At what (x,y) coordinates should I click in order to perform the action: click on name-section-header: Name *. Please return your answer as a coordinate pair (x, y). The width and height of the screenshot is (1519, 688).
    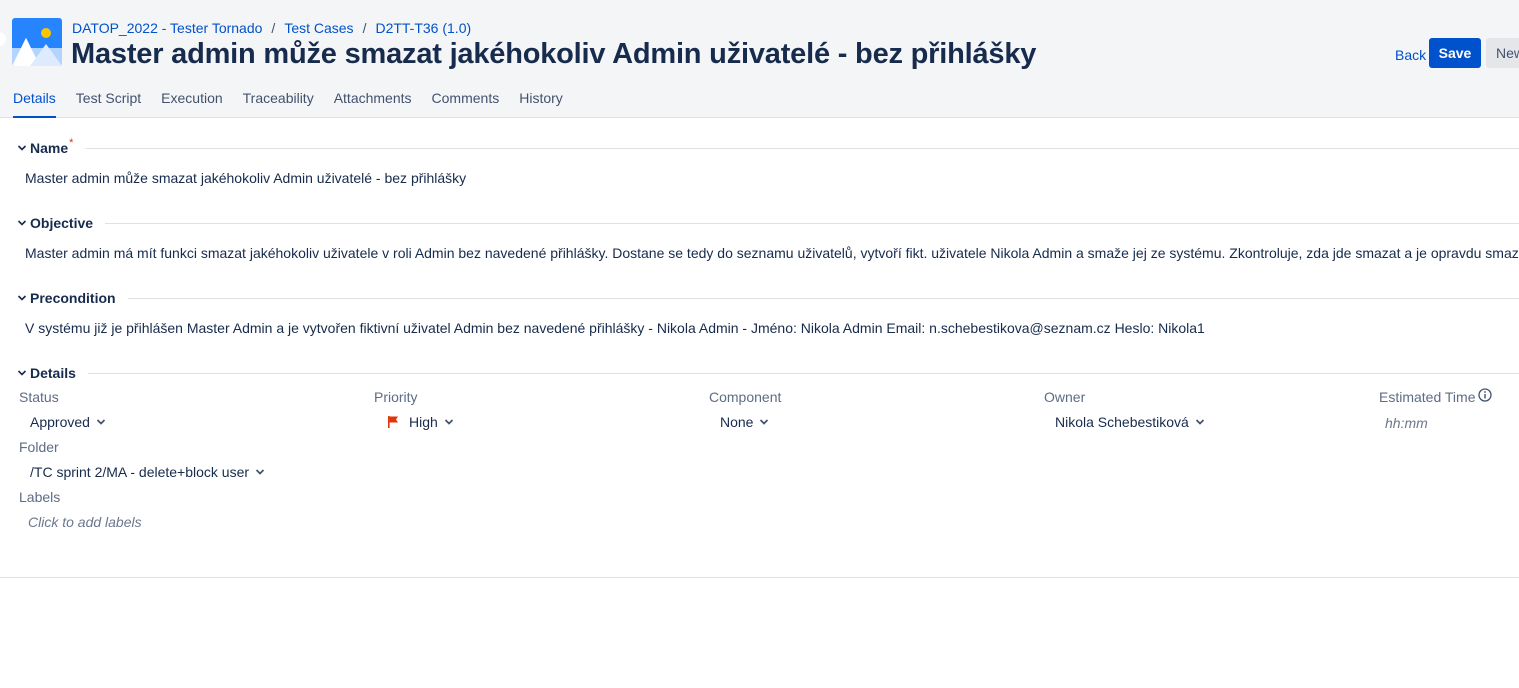
    Looking at the image, I should click on (768, 147).